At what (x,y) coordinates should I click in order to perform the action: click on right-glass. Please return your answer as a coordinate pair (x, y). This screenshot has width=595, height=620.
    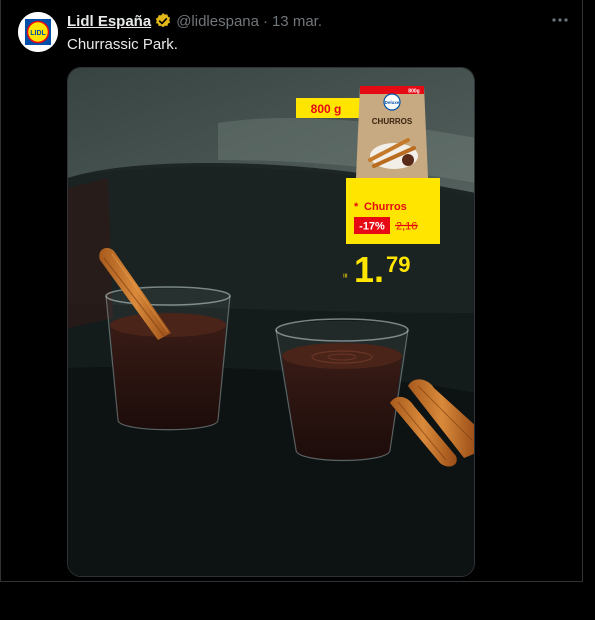
    Looking at the image, I should click on (342, 390).